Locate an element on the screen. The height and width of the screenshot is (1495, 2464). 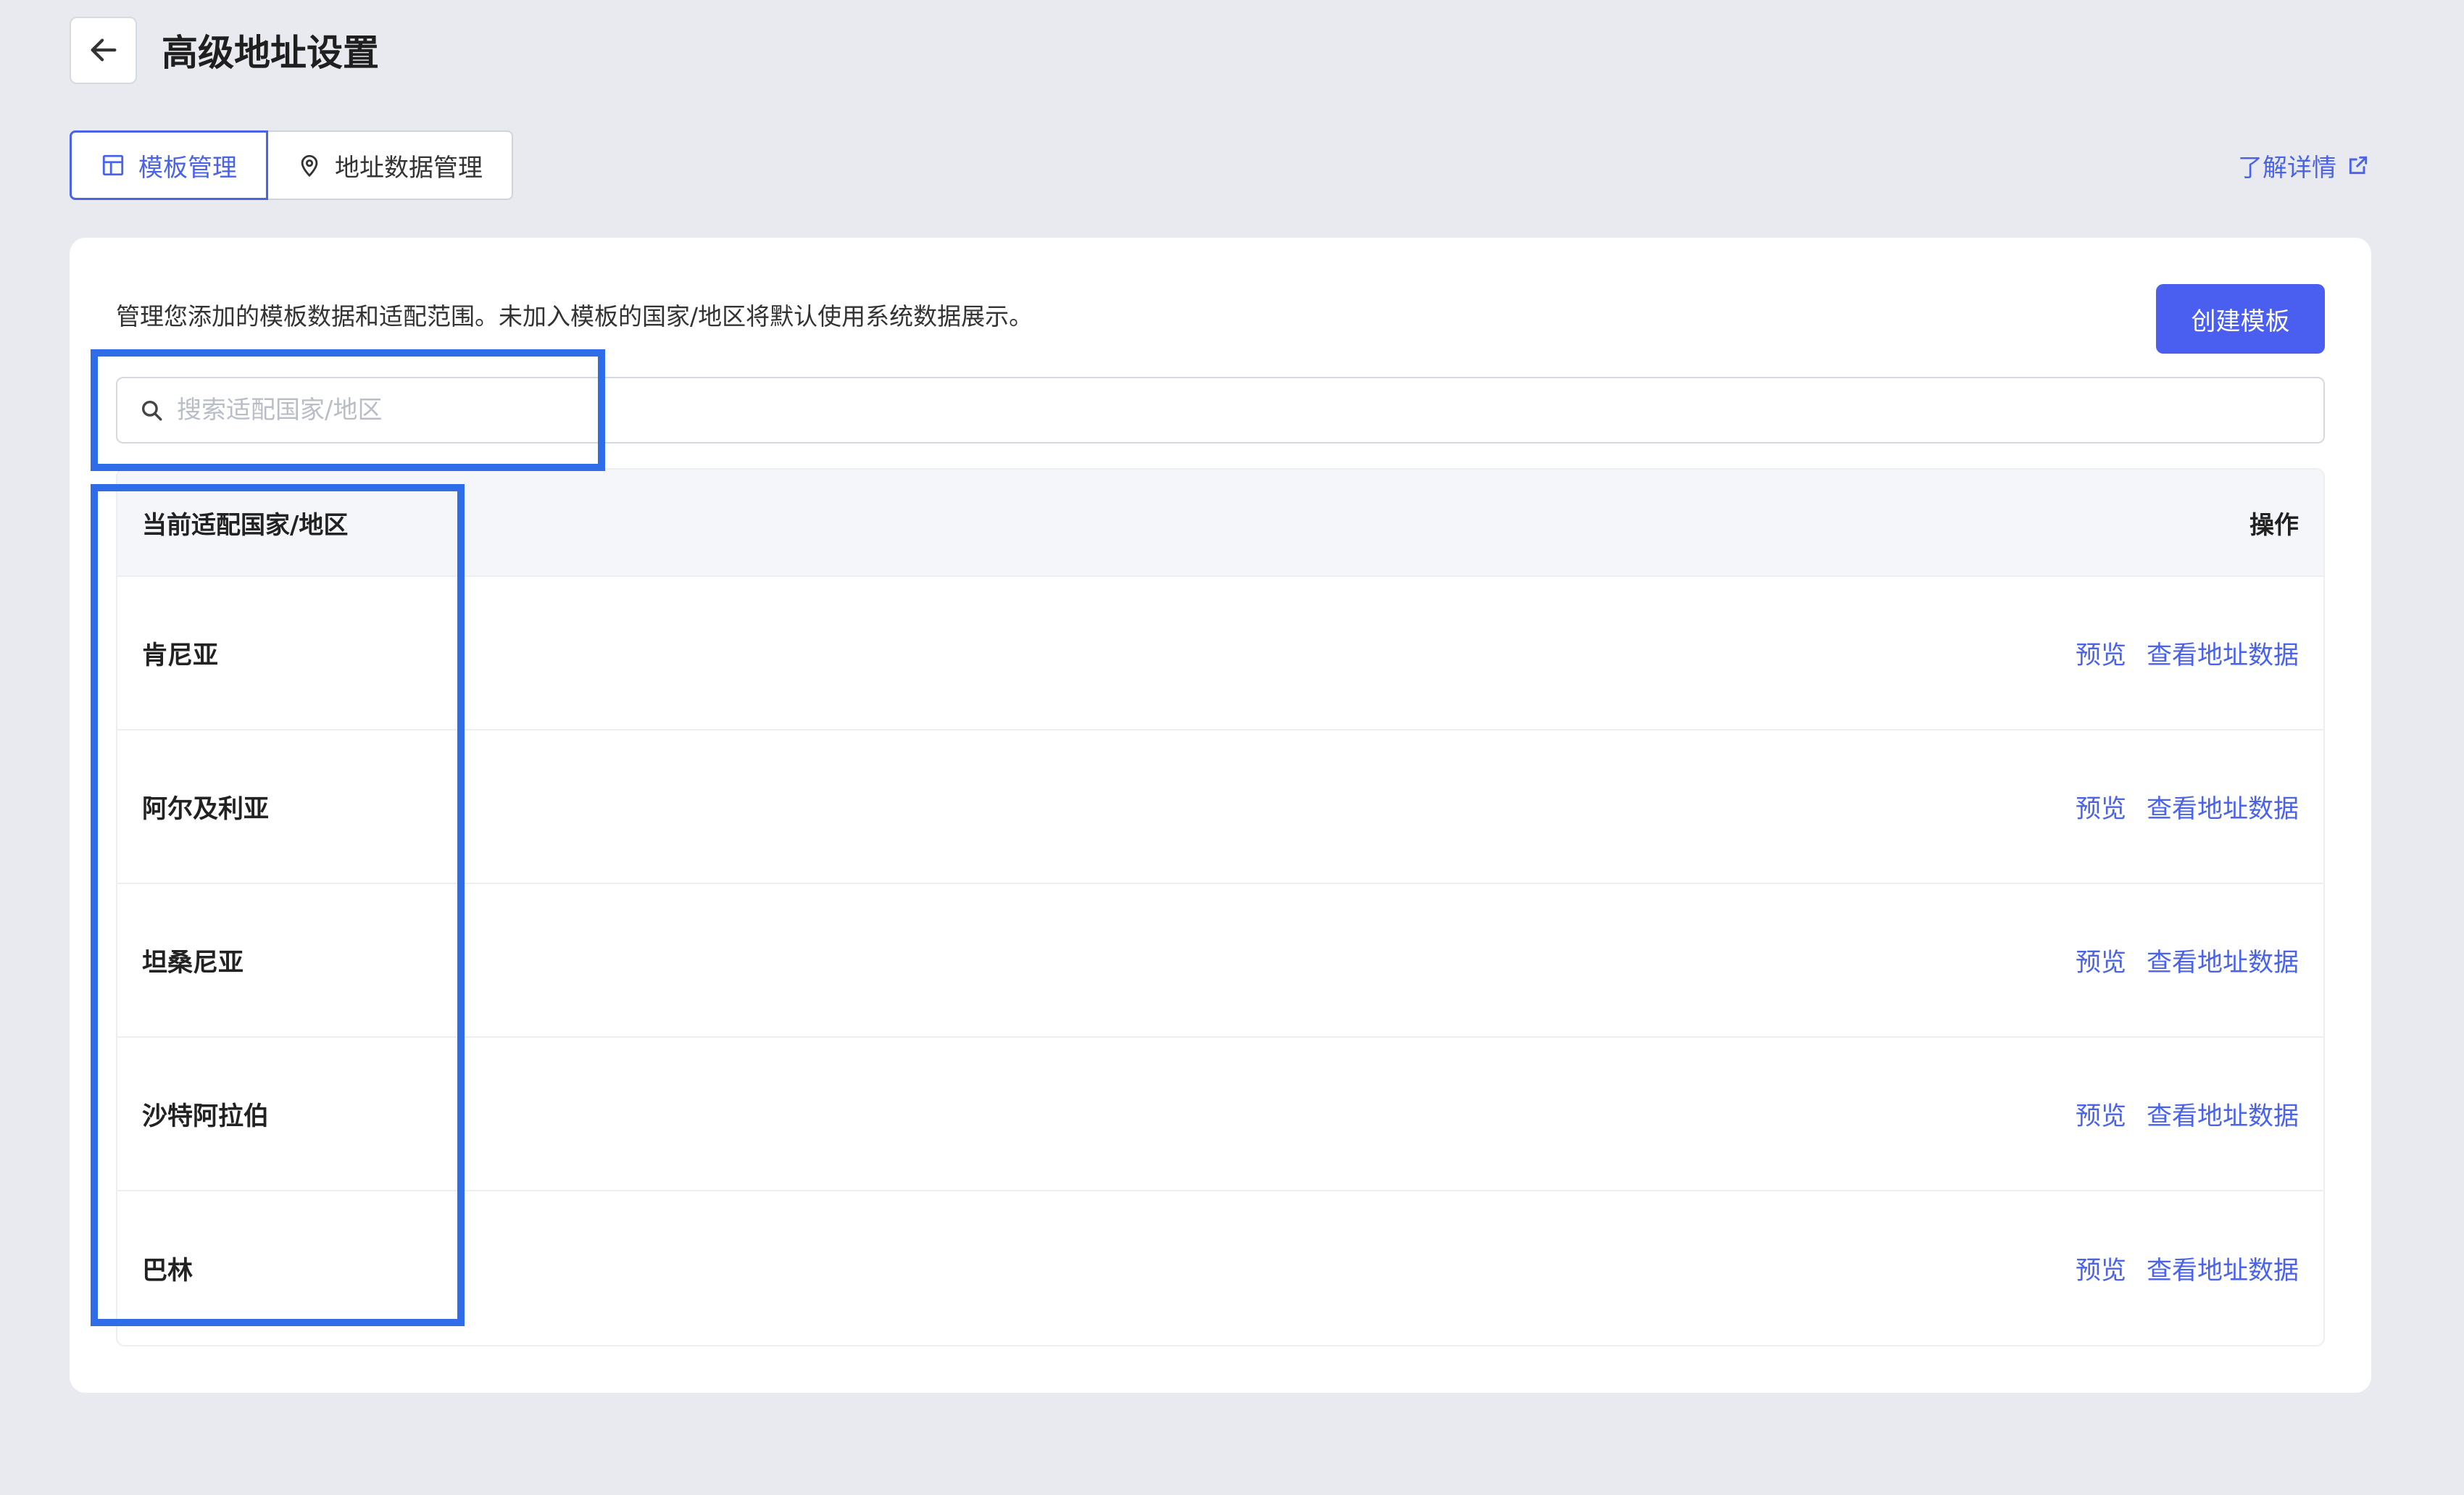
back-button is located at coordinates (103, 50).